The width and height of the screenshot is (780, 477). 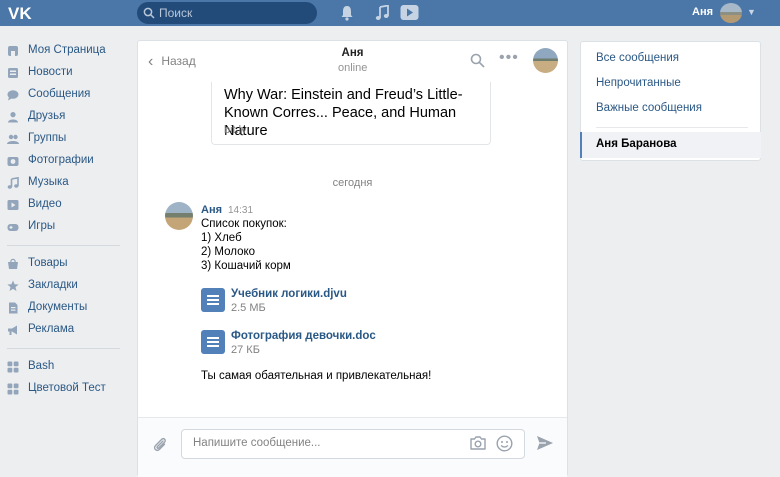 I want to click on send-icon, so click(x=545, y=443).